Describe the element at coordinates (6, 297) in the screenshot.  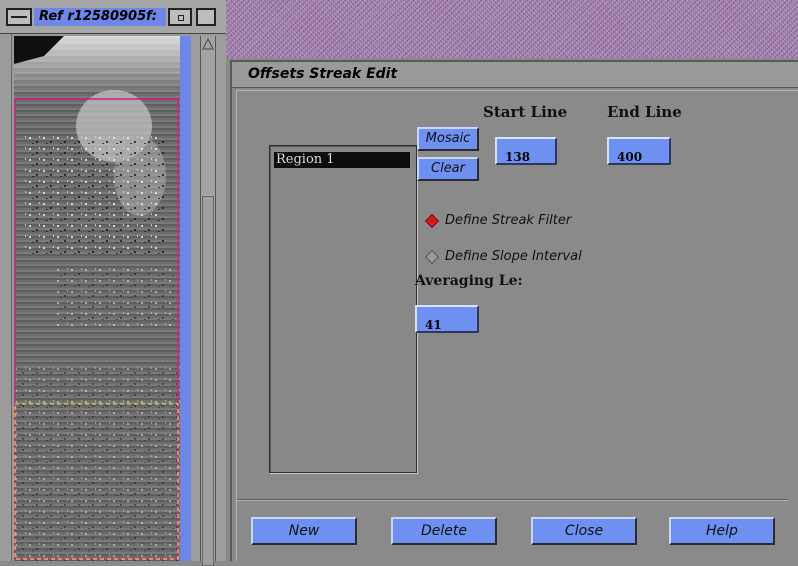
I see `image-window-left-border` at that location.